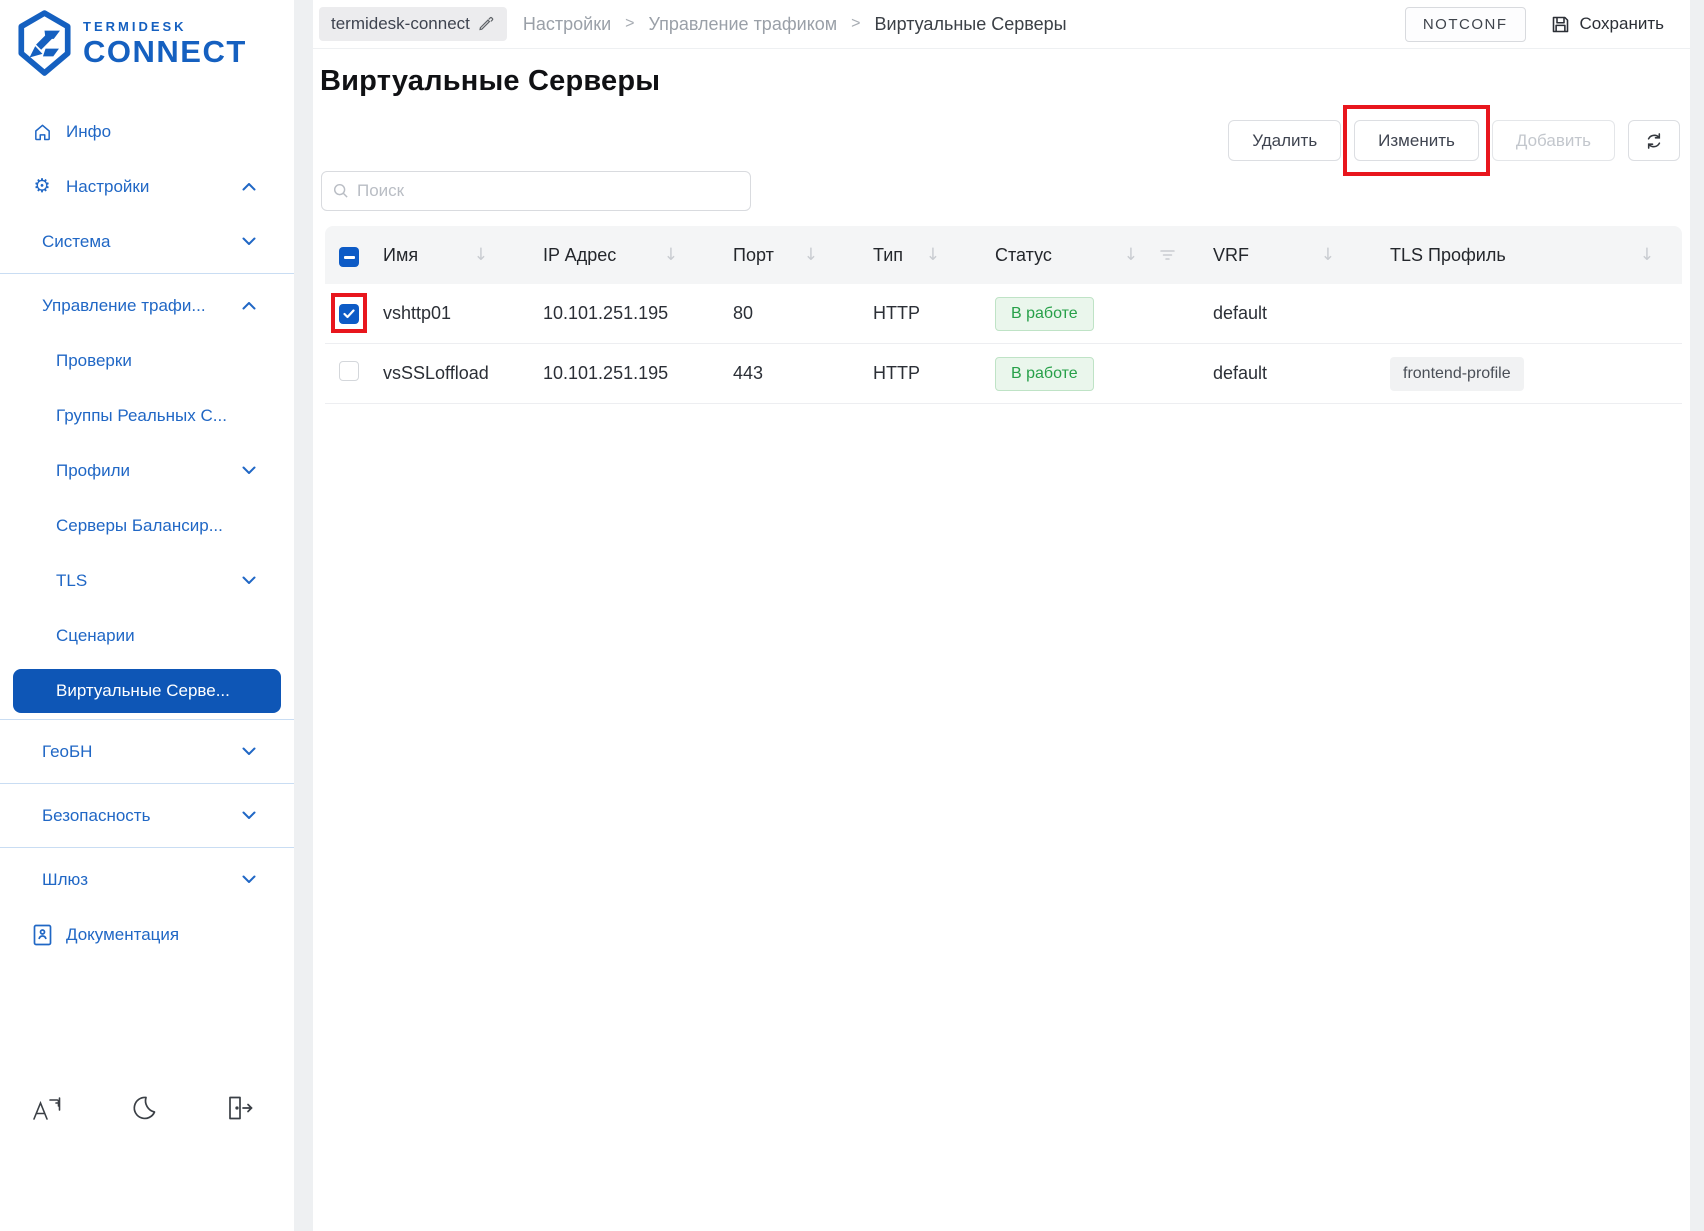  What do you see at coordinates (1553, 140) in the screenshot?
I see `add-button: Добавить` at bounding box center [1553, 140].